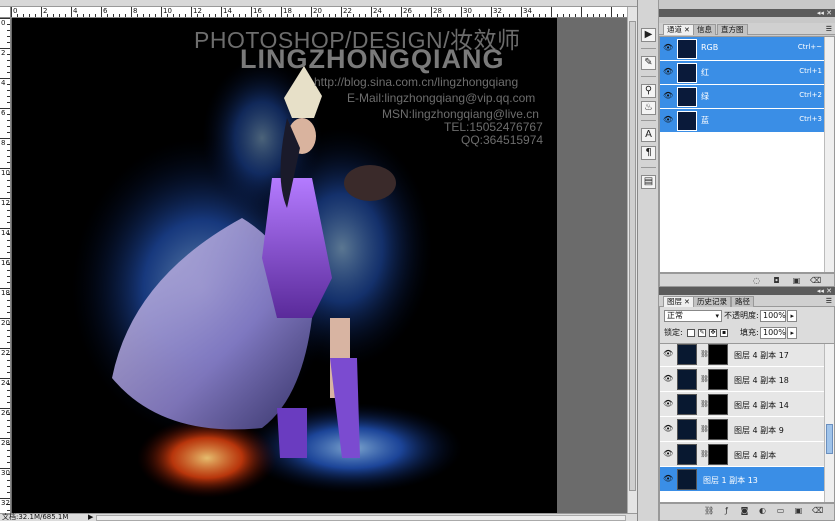  I want to click on layer-row: 👁 ⛓ 图层 4 副本 17, so click(742, 355).